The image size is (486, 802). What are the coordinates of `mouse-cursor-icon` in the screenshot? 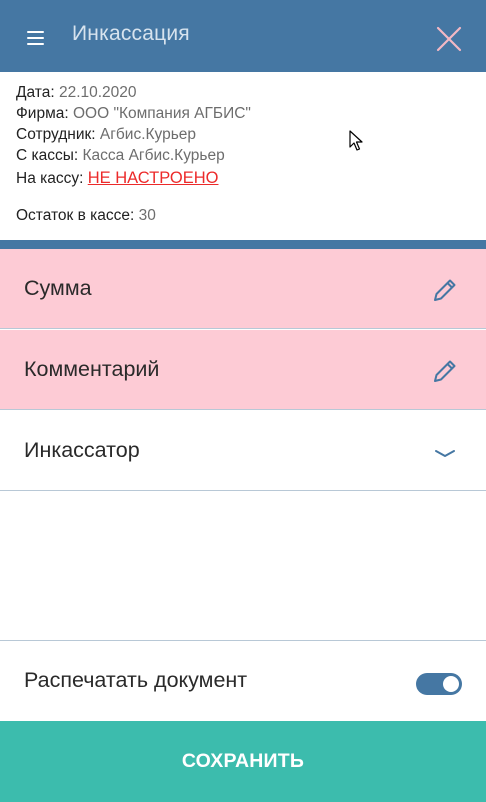 It's located at (356, 141).